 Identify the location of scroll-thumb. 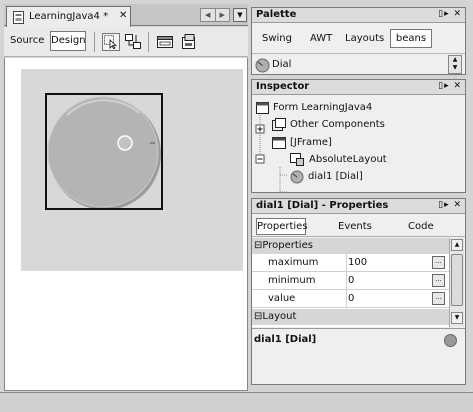
(457, 280).